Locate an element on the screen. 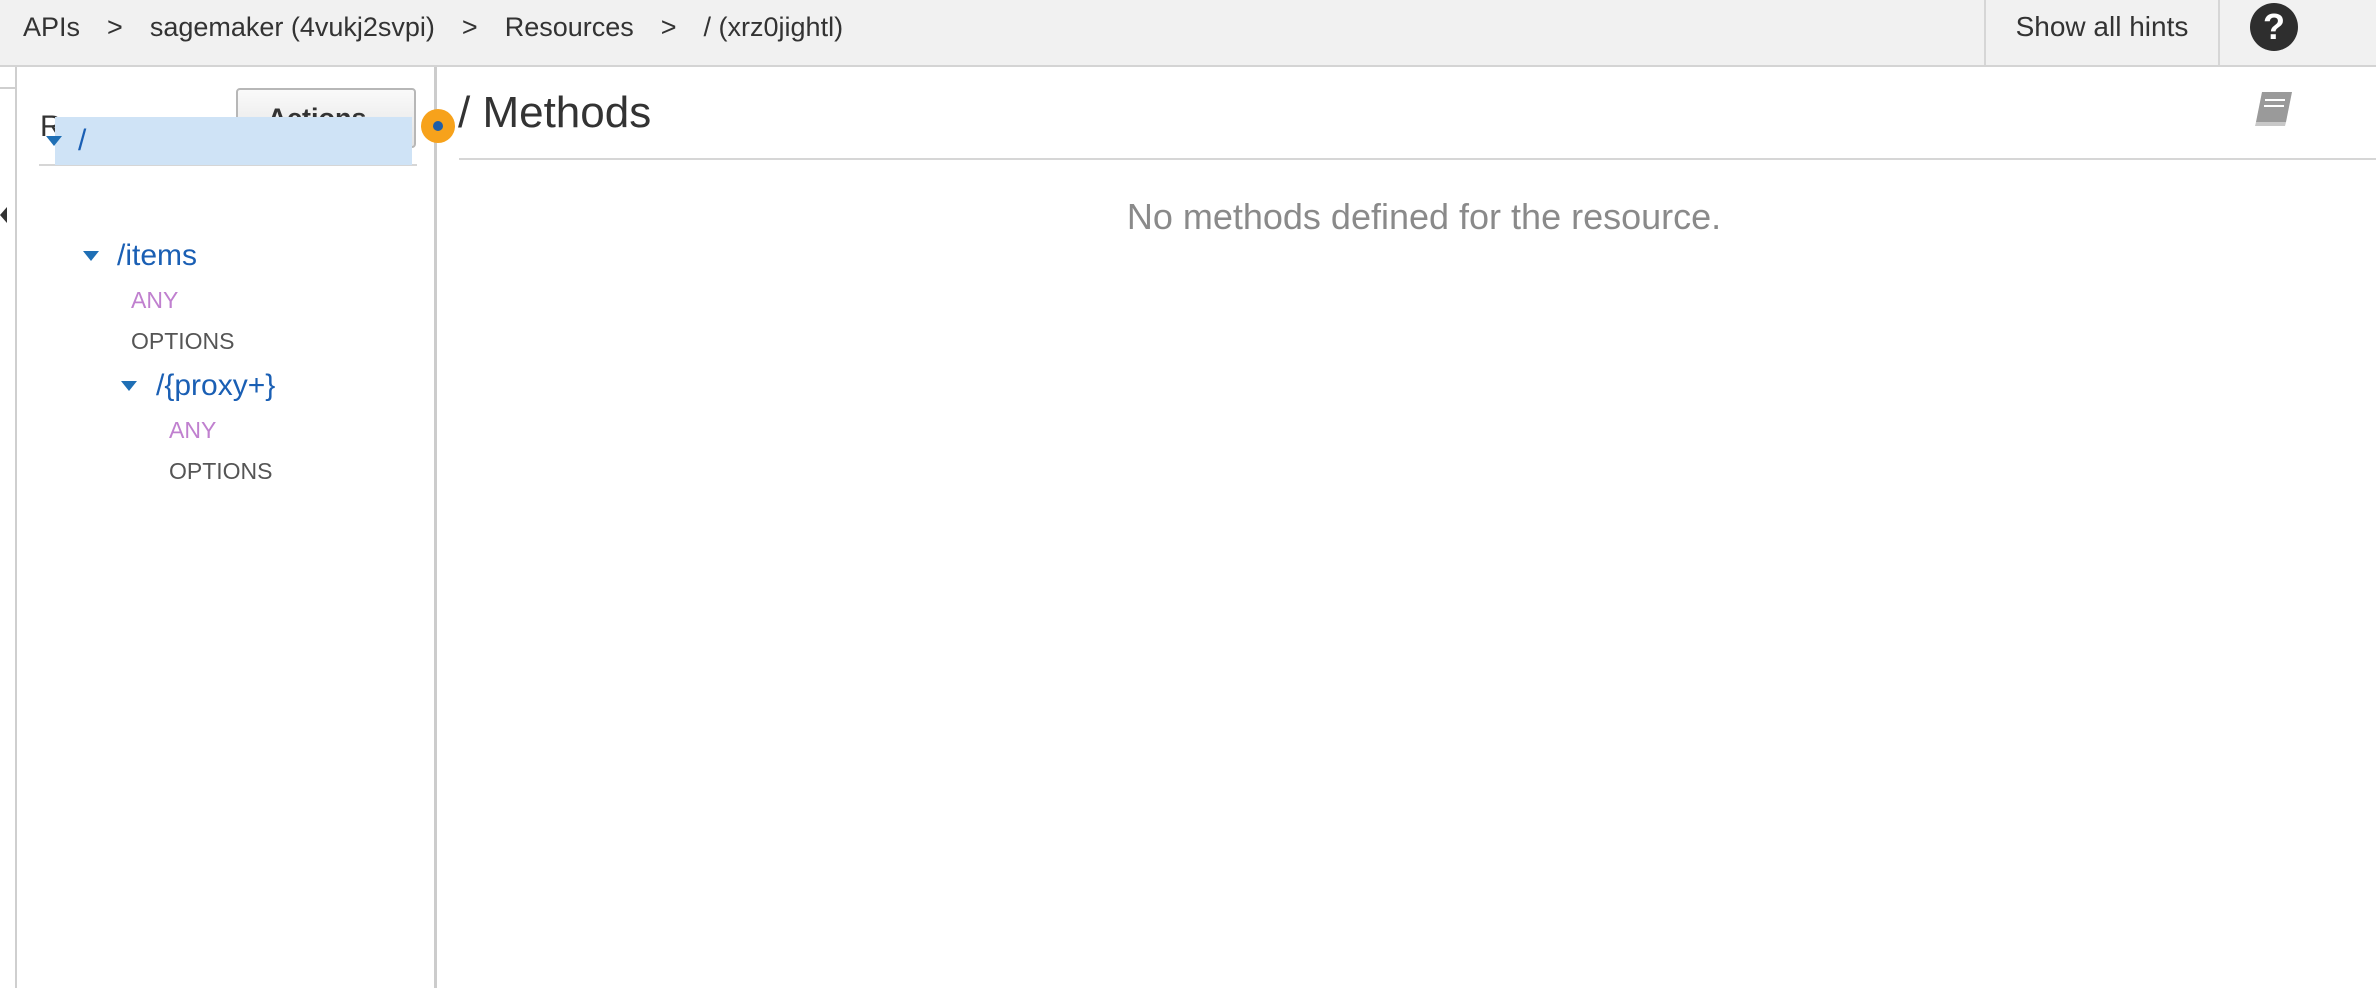 The height and width of the screenshot is (988, 2376). tree-node-root: / is located at coordinates (66, 141).